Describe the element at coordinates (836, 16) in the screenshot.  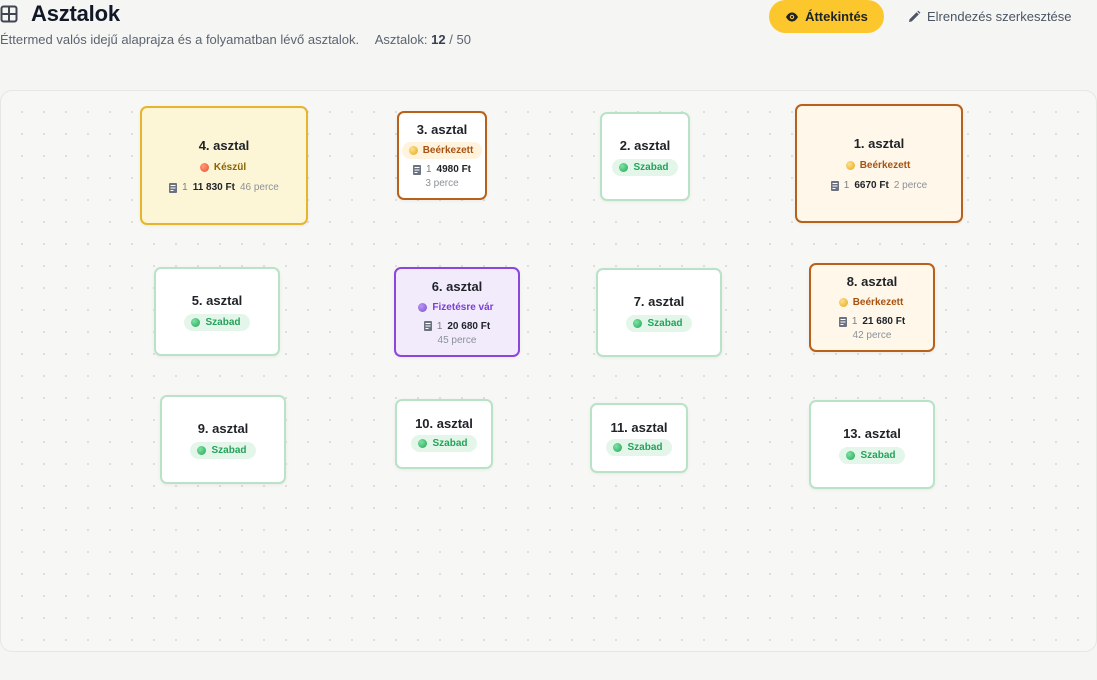
I see `overview-button-label: Áttekintés` at that location.